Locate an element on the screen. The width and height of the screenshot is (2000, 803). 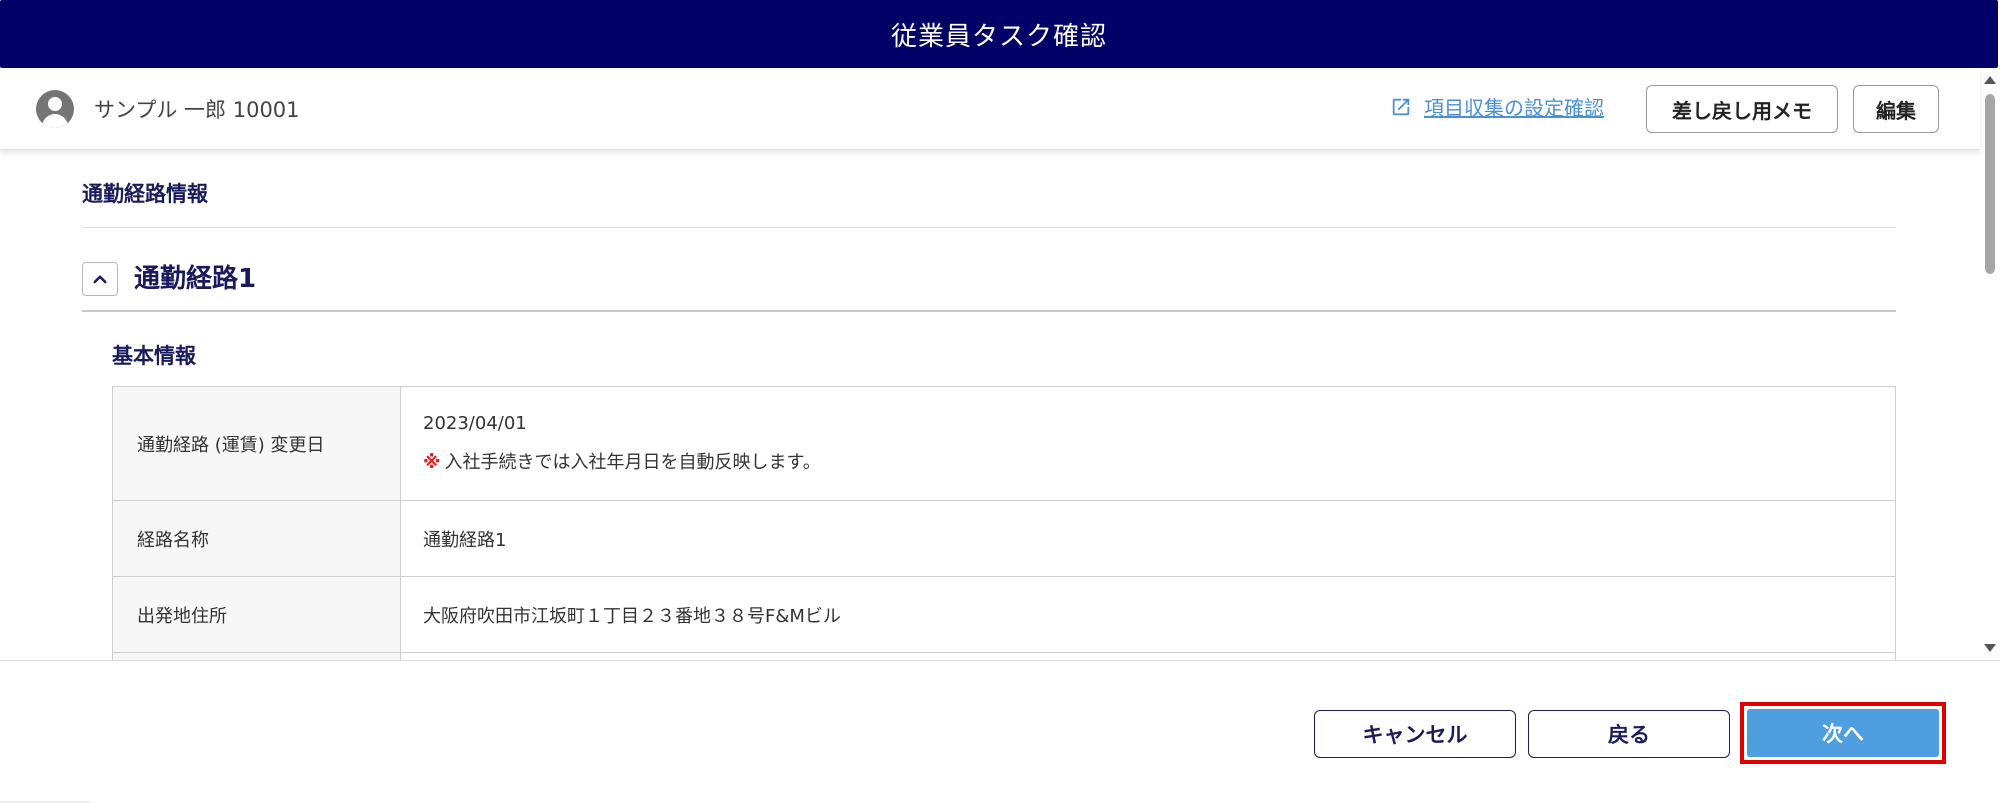
row-value-empty is located at coordinates (1148, 656).